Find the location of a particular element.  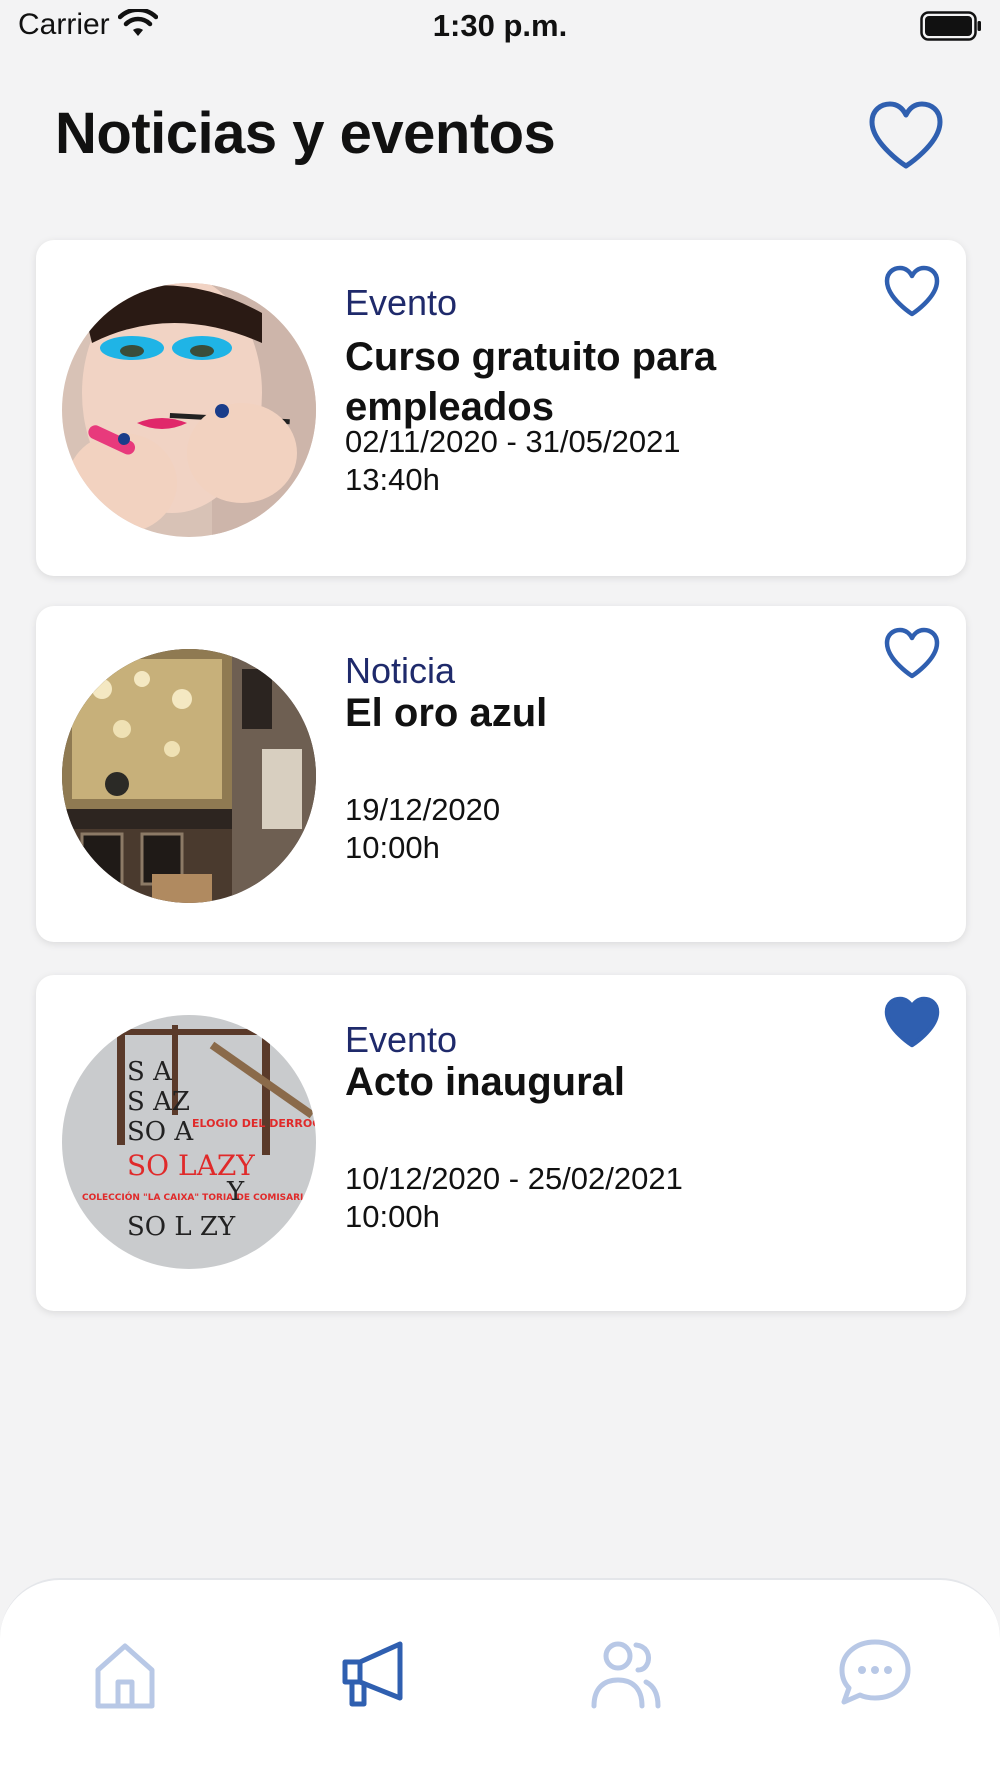

nav-chat is located at coordinates (875, 1672).